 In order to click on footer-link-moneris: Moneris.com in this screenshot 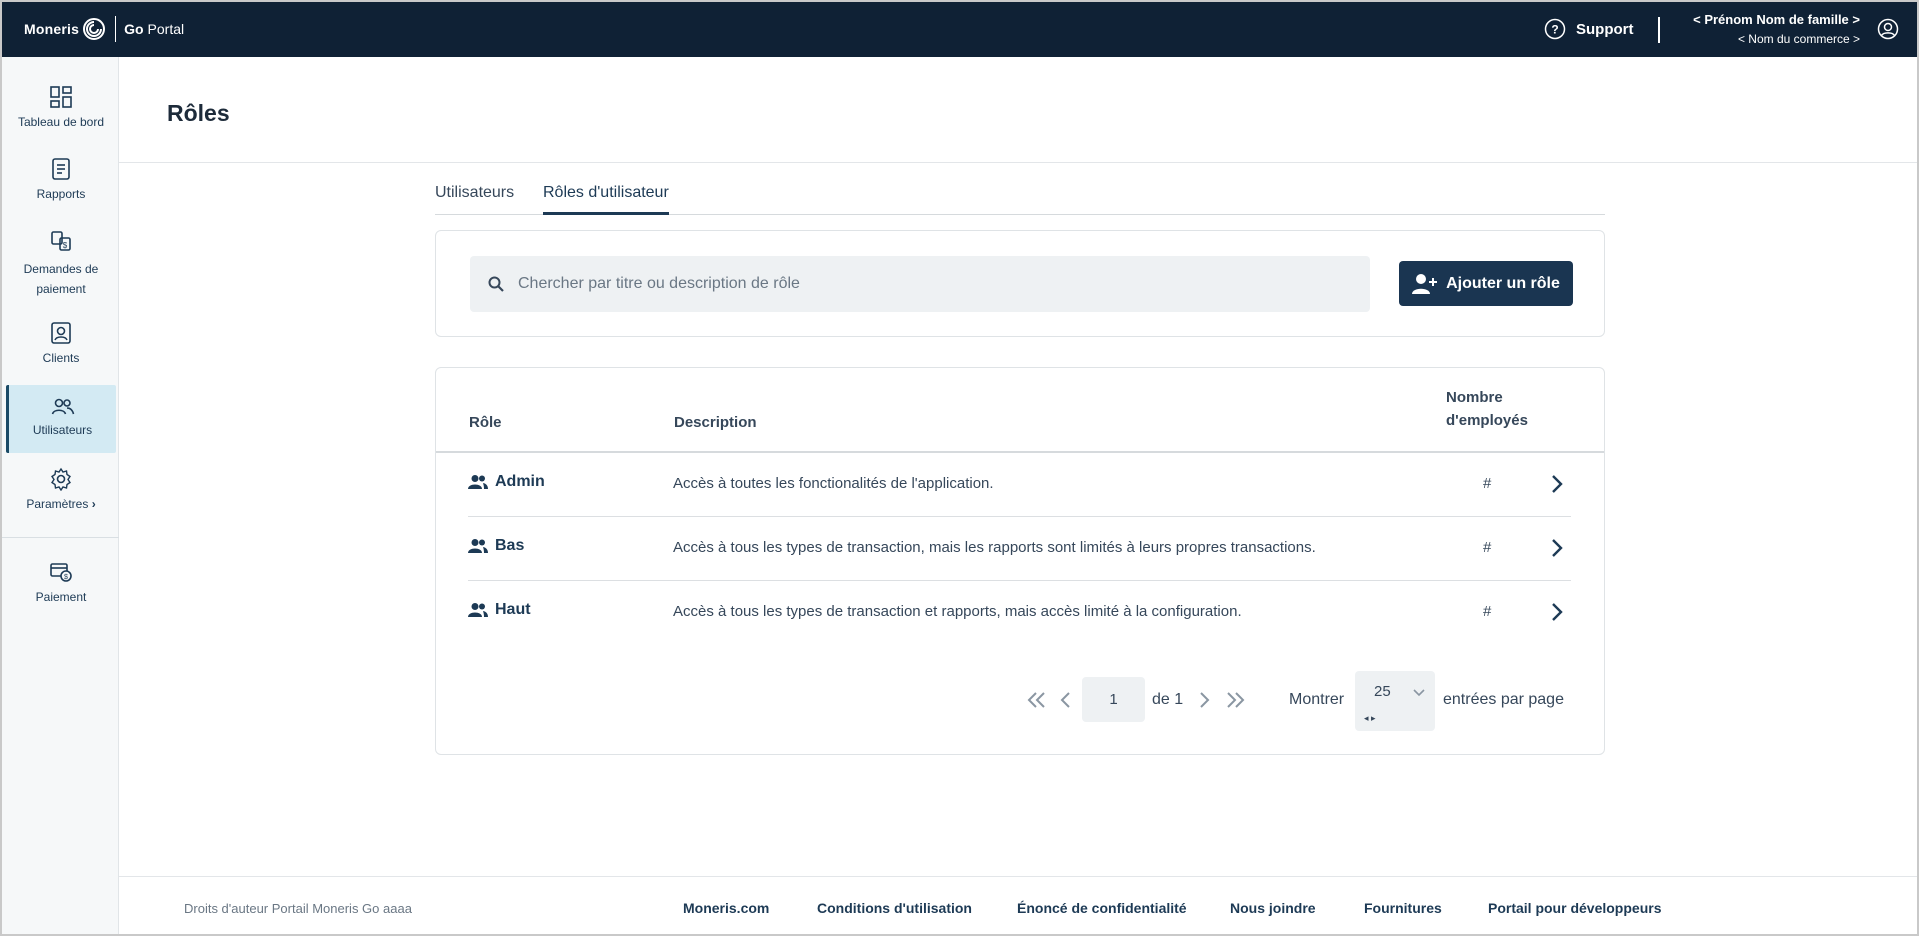, I will do `click(726, 908)`.